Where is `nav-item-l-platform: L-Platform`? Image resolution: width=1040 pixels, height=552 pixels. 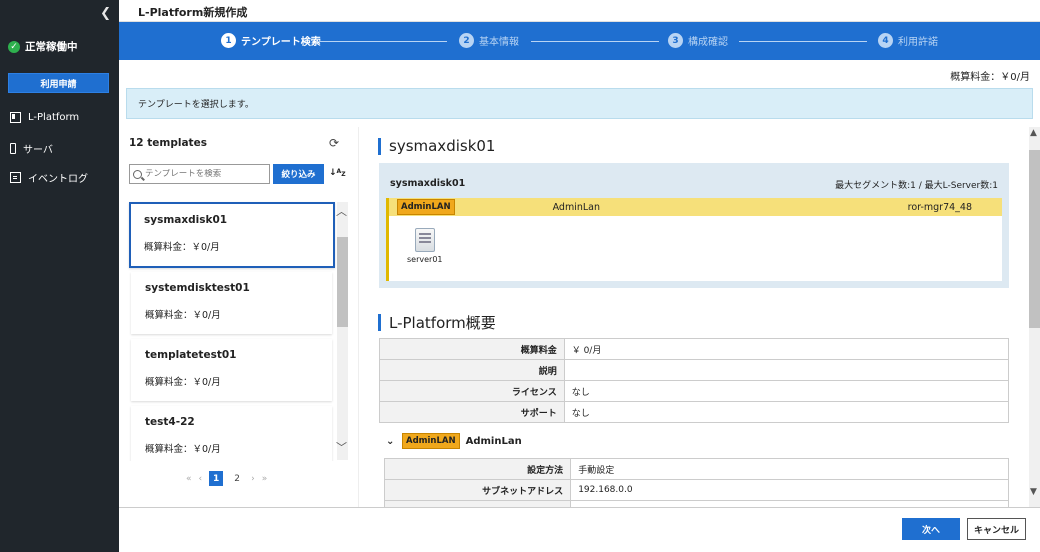
nav-item-l-platform: L-Platform is located at coordinates (44, 117).